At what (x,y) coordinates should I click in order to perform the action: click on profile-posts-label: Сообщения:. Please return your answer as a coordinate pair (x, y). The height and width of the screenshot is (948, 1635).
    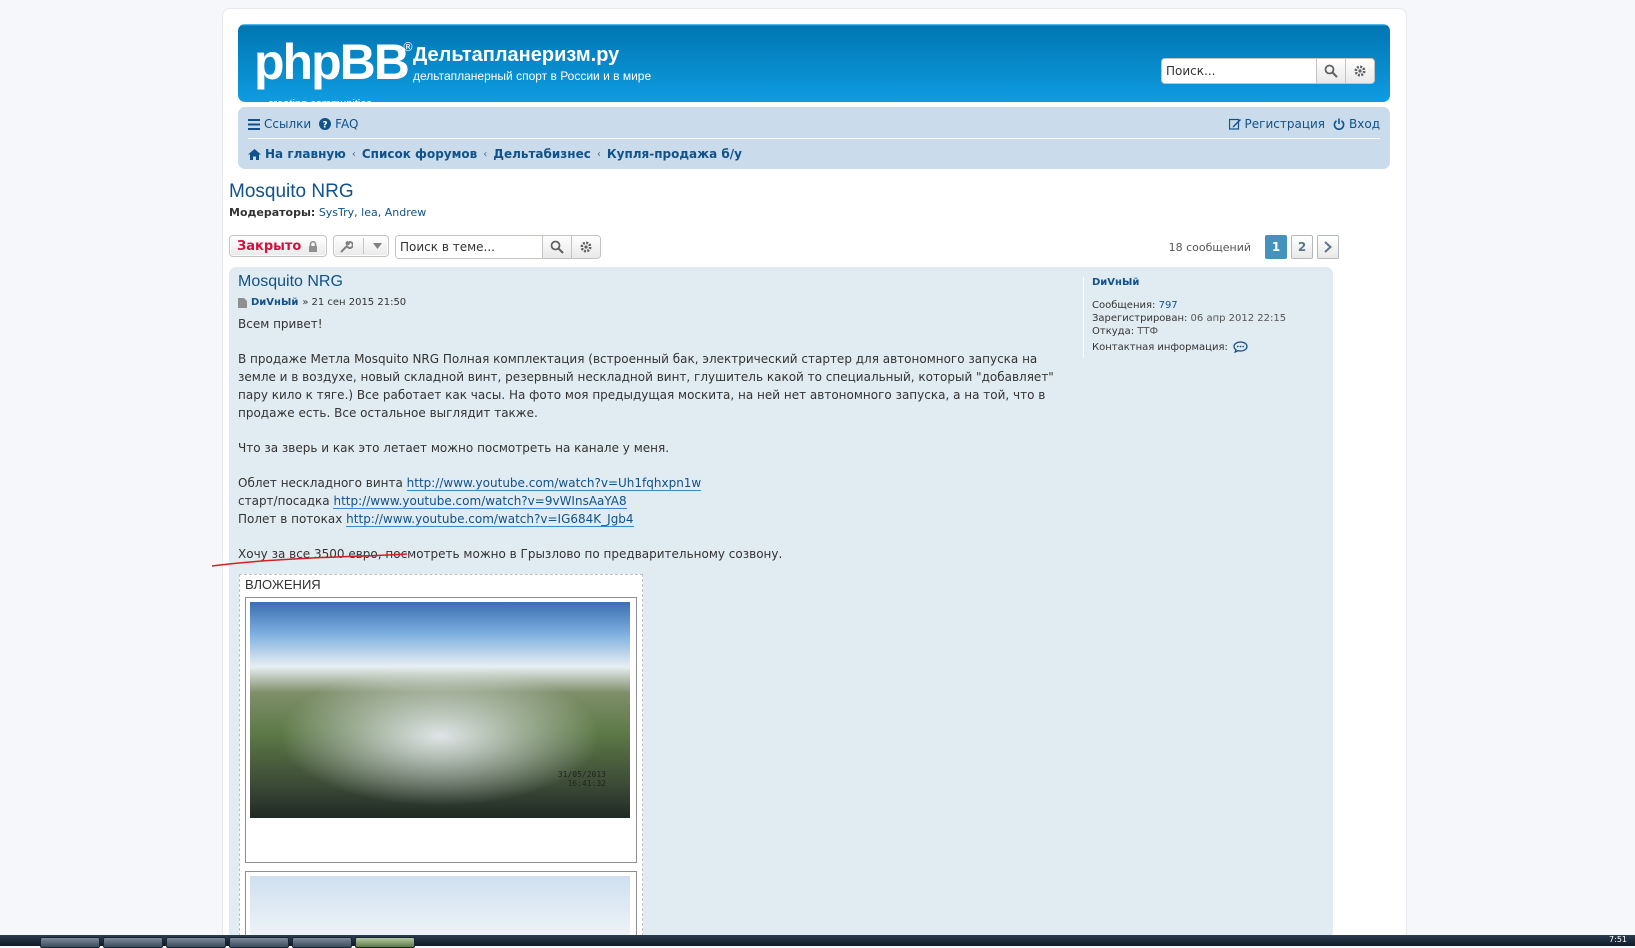
    Looking at the image, I should click on (1124, 305).